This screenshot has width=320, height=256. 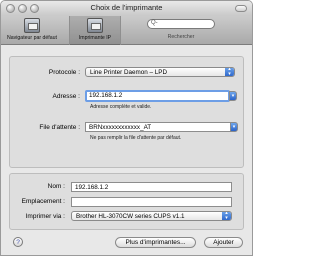 I want to click on ip-printer-tab: Imprimante IP, so click(x=95, y=30).